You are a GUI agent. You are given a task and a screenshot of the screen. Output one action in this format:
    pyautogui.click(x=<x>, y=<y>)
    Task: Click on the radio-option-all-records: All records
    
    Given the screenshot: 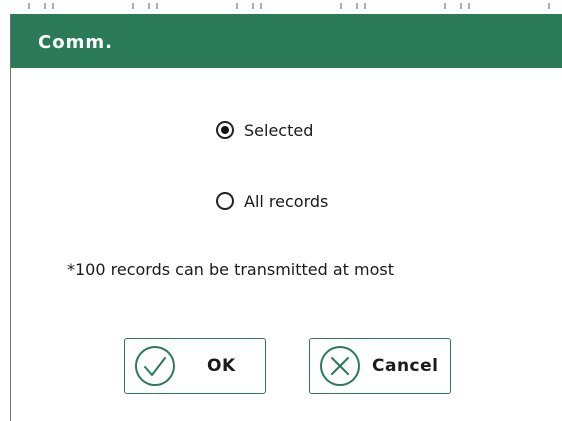 What is the action you would take?
    pyautogui.click(x=272, y=201)
    